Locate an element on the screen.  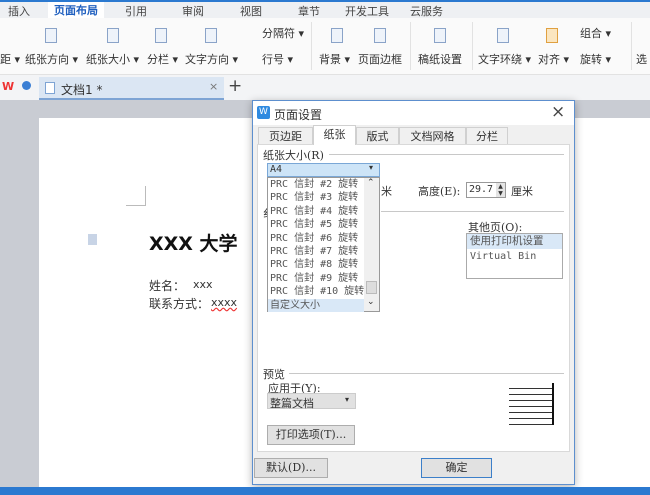
manuscript-icon is located at coordinates (440, 35).